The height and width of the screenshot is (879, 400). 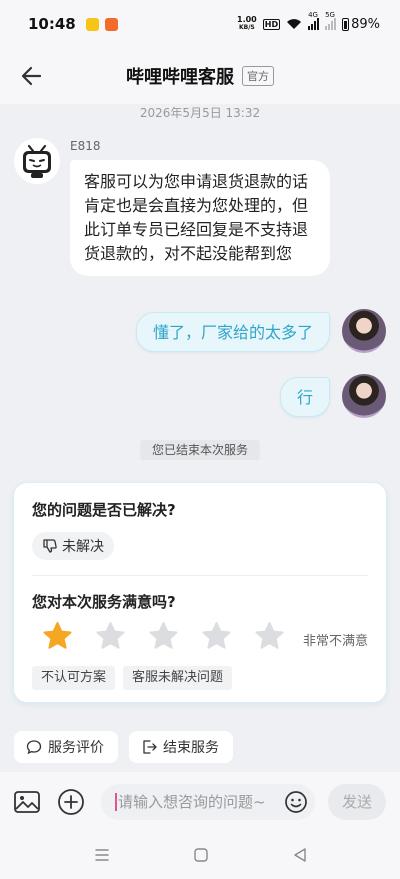 What do you see at coordinates (357, 802) in the screenshot?
I see `send-button: 发送` at bounding box center [357, 802].